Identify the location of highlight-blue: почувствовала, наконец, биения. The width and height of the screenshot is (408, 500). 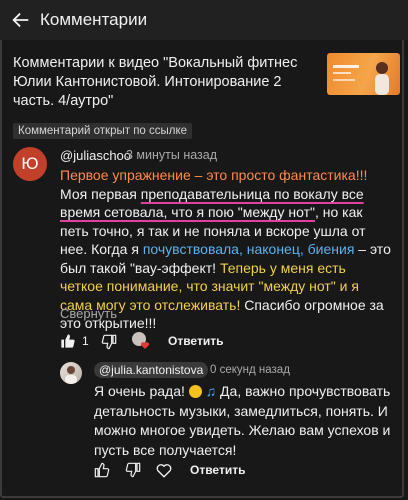
(248, 249).